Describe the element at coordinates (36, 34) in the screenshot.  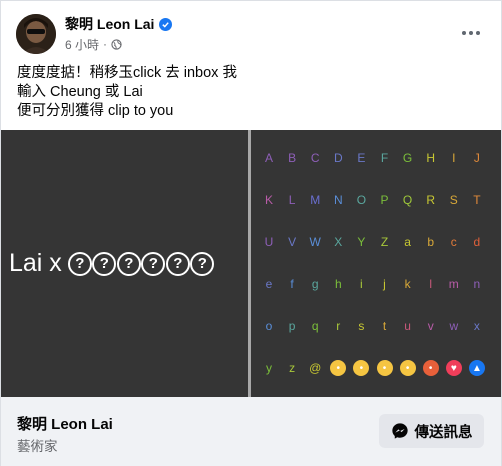
I see `avatar` at that location.